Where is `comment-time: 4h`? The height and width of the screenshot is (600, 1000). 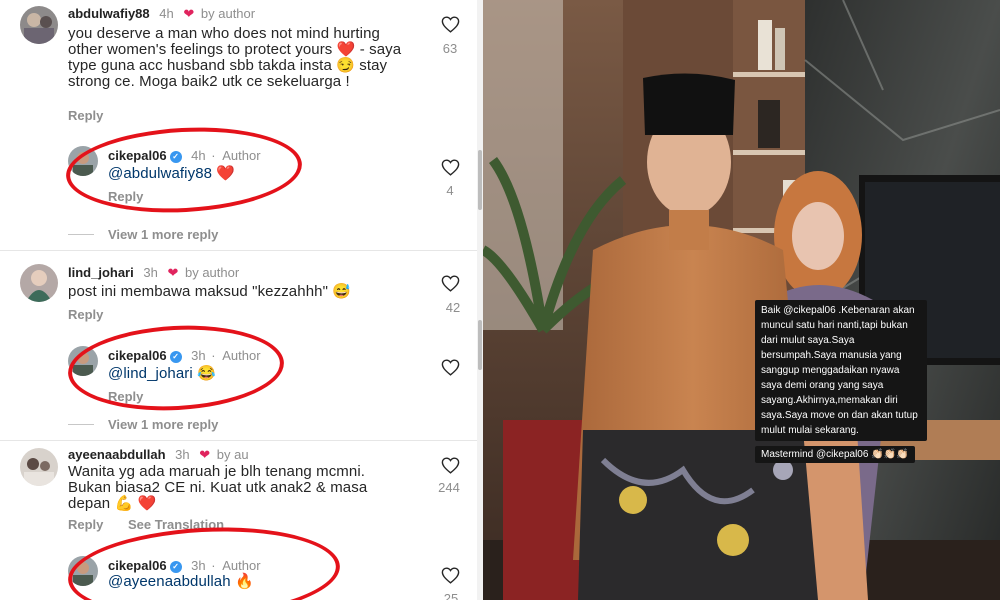
comment-time: 4h is located at coordinates (166, 13).